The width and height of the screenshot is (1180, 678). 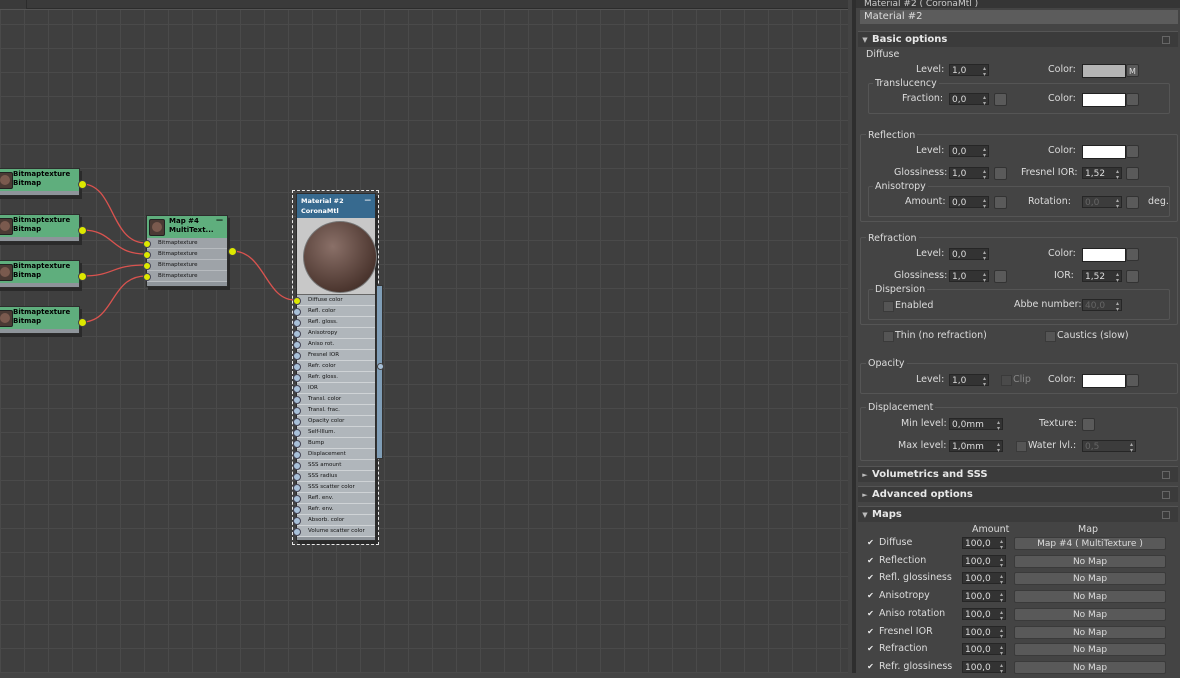 I want to click on material-input-slot: Self-Illum., so click(x=334, y=432).